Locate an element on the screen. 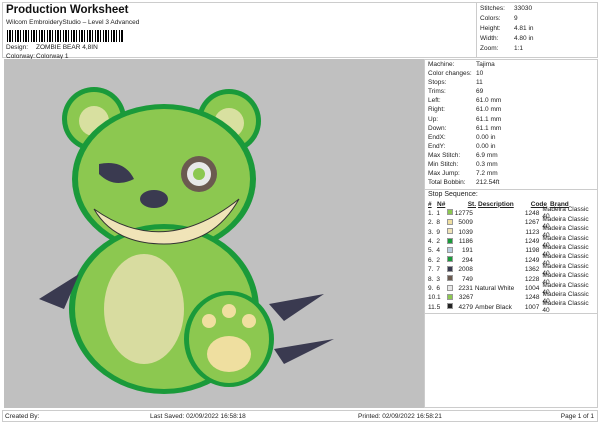 The height and width of the screenshot is (424, 600). row-index: 10. is located at coordinates (433, 298).